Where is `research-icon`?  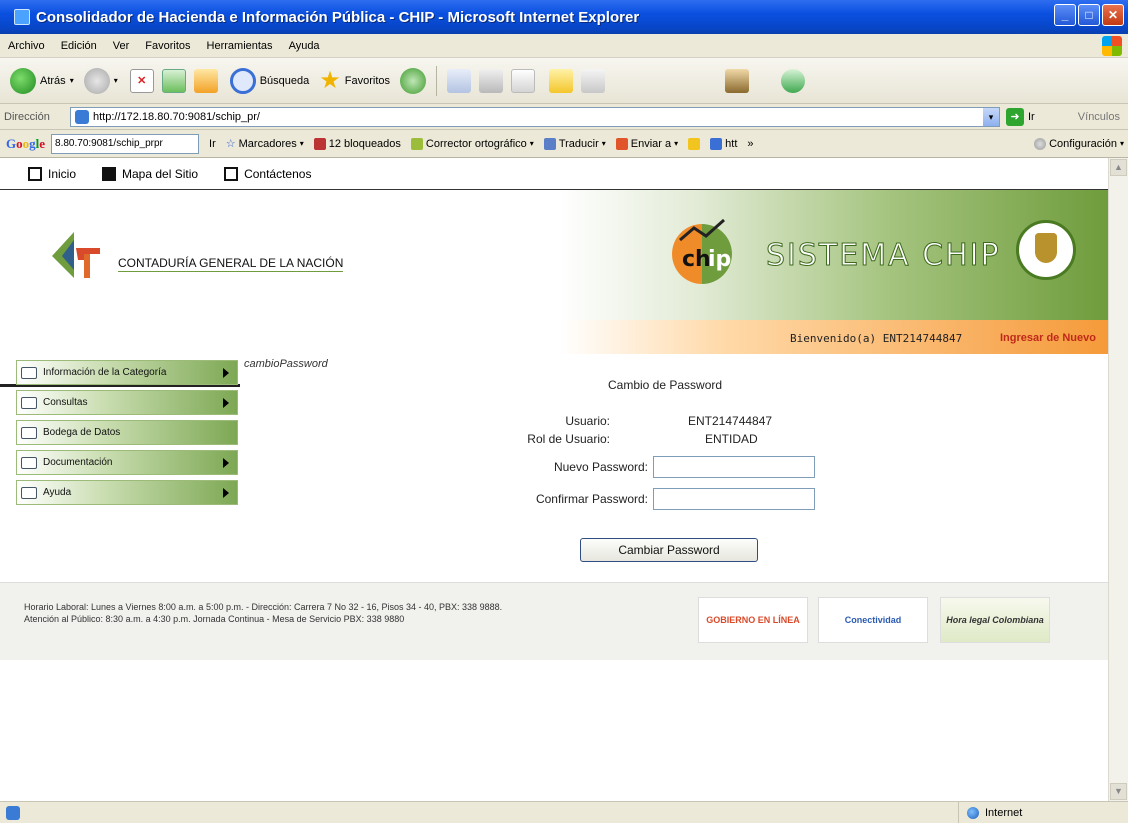 research-icon is located at coordinates (737, 80).